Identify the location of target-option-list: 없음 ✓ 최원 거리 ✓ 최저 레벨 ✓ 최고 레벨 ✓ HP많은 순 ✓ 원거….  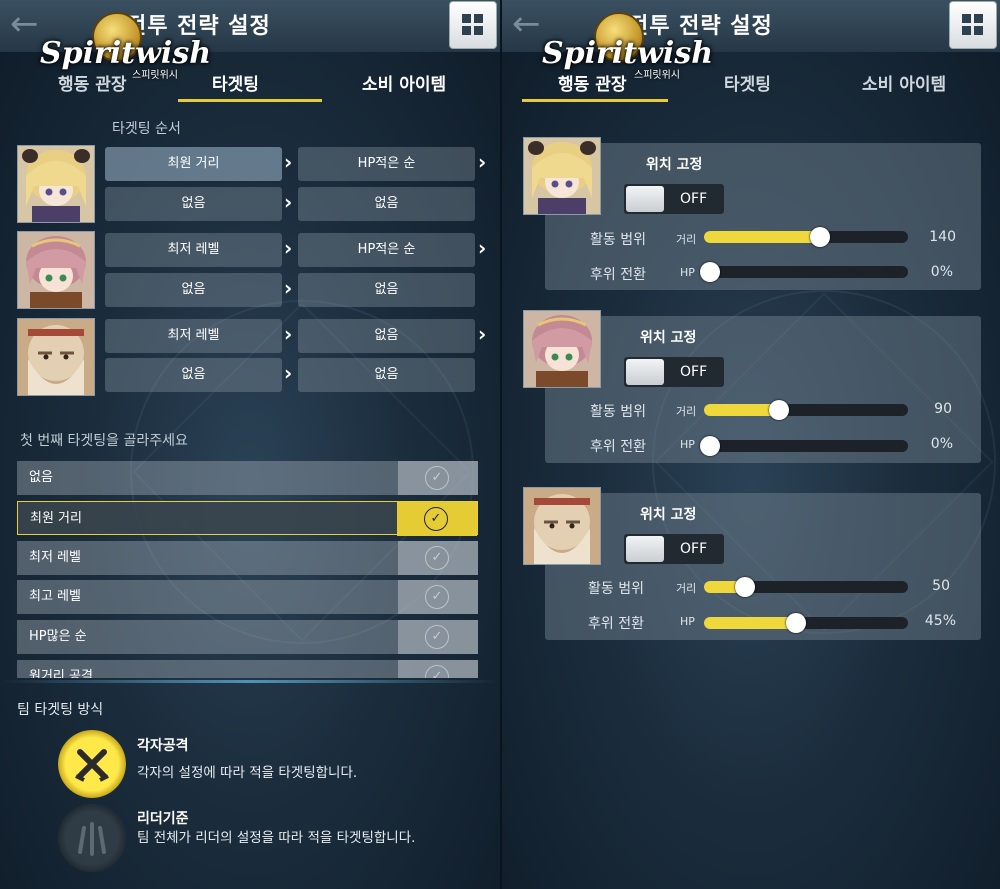
(250, 567).